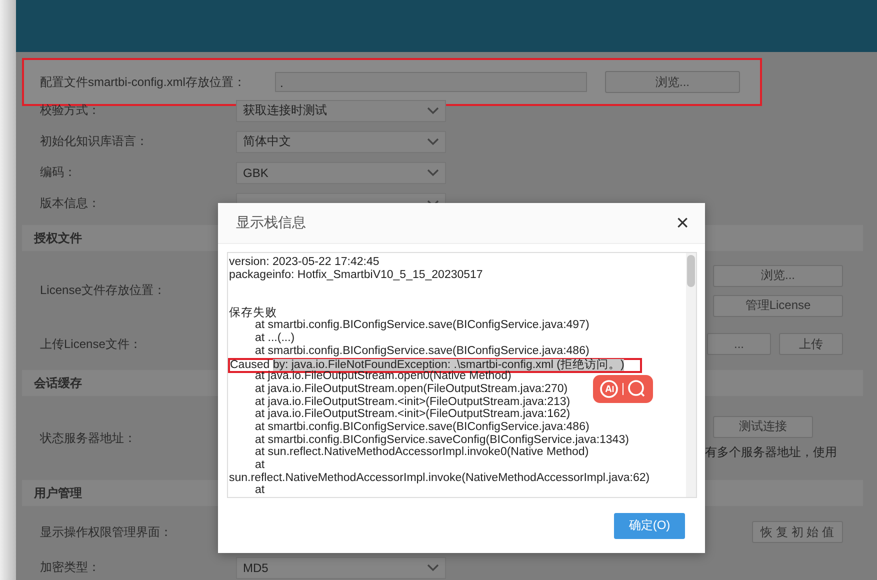 Image resolution: width=877 pixels, height=580 pixels. I want to click on field-label: 上传License文件：, so click(91, 344).